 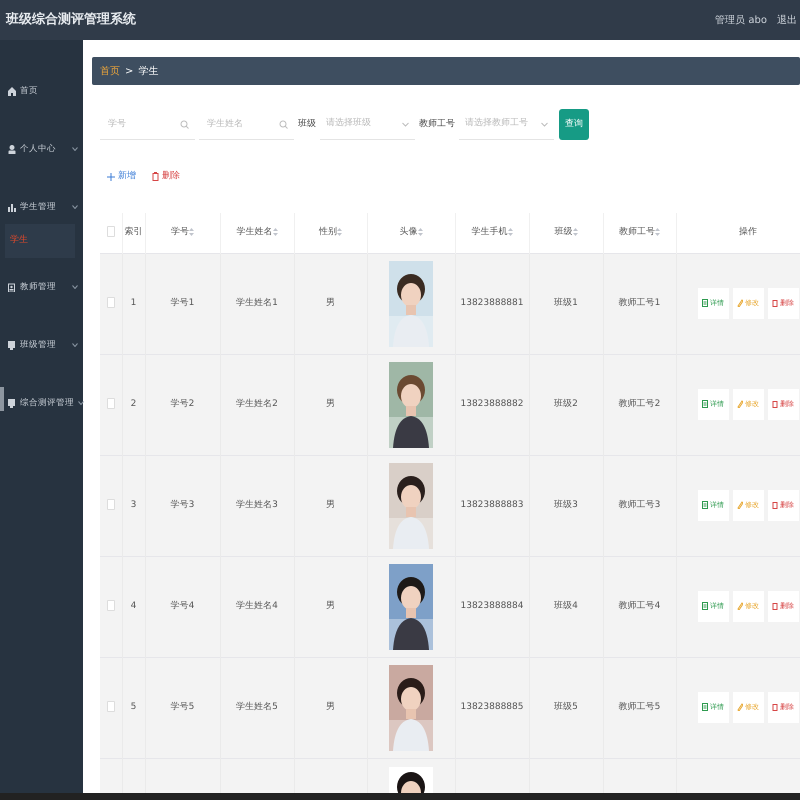 What do you see at coordinates (12, 287) in the screenshot?
I see `id-card-icon` at bounding box center [12, 287].